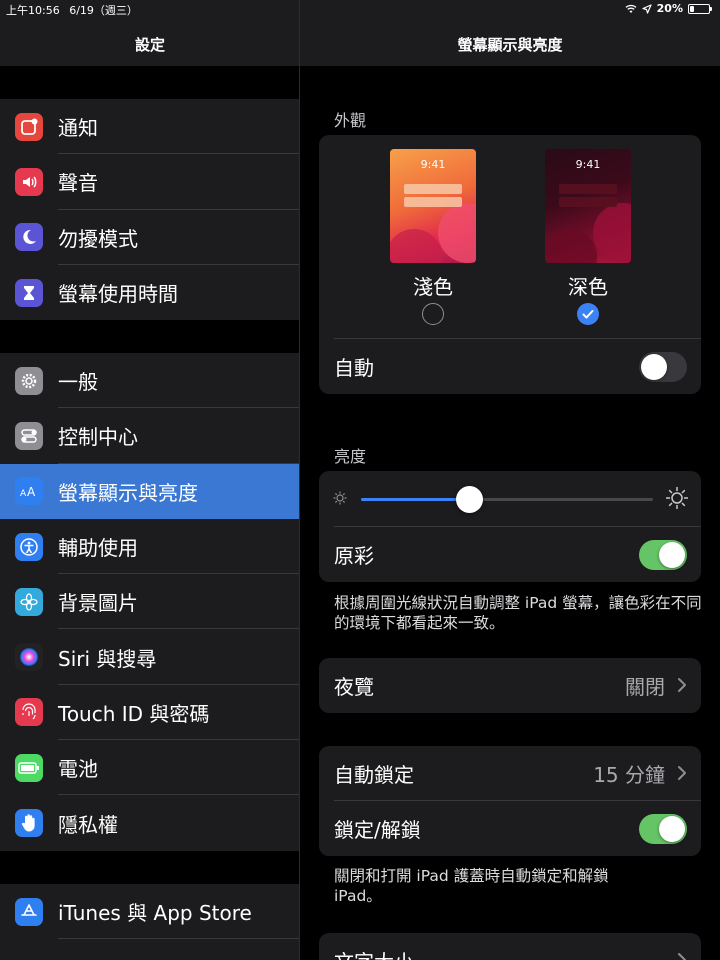  I want to click on brightness-high-icon, so click(677, 498).